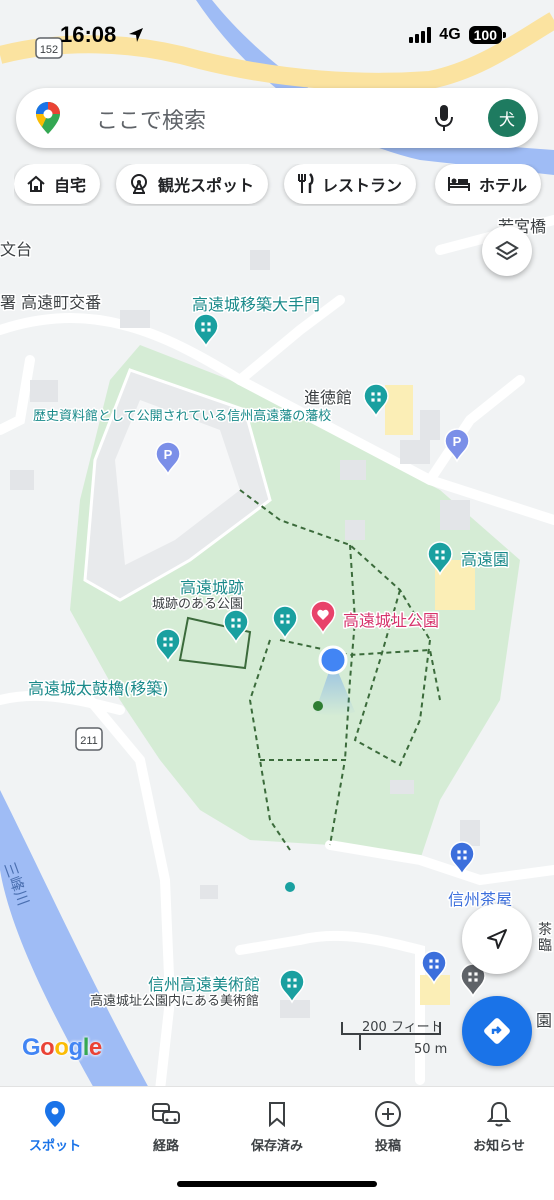 This screenshot has height=1200, width=554. What do you see at coordinates (166, 1113) in the screenshot?
I see `commute-icon` at bounding box center [166, 1113].